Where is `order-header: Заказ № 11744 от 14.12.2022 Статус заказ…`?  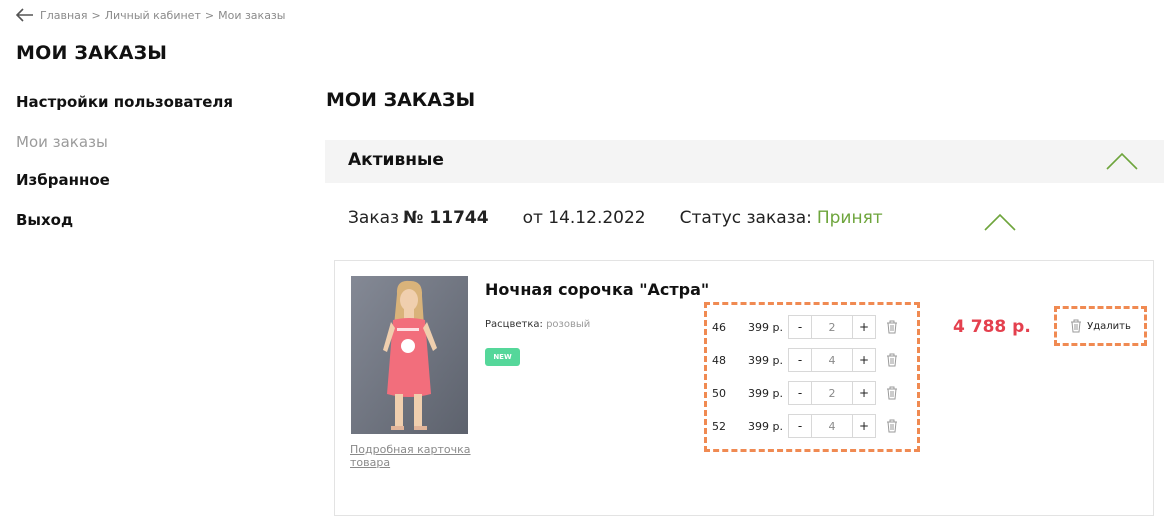 order-header: Заказ № 11744 от 14.12.2022 Статус заказ… is located at coordinates (615, 218).